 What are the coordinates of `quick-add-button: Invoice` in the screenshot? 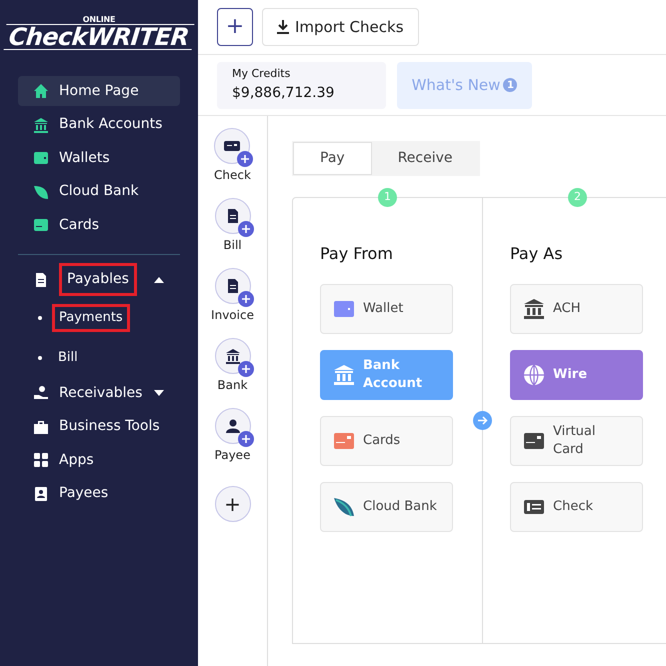 It's located at (232, 303).